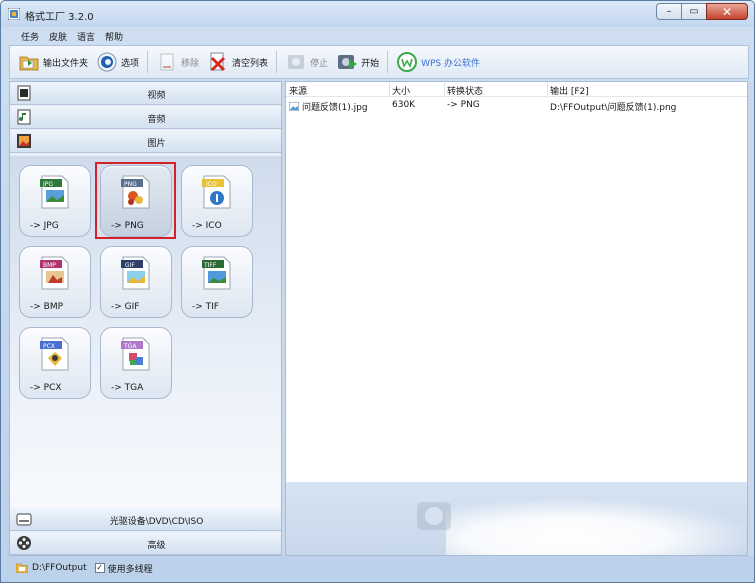 This screenshot has height=583, width=755. What do you see at coordinates (156, 546) in the screenshot?
I see `category-advanced-label: 高级` at bounding box center [156, 546].